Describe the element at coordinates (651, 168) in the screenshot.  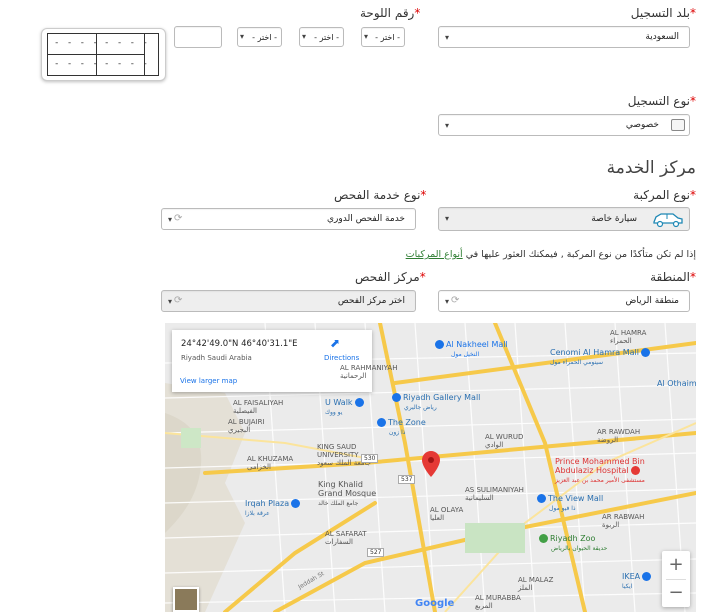
I see `section-title: مركز الخدمة` at that location.